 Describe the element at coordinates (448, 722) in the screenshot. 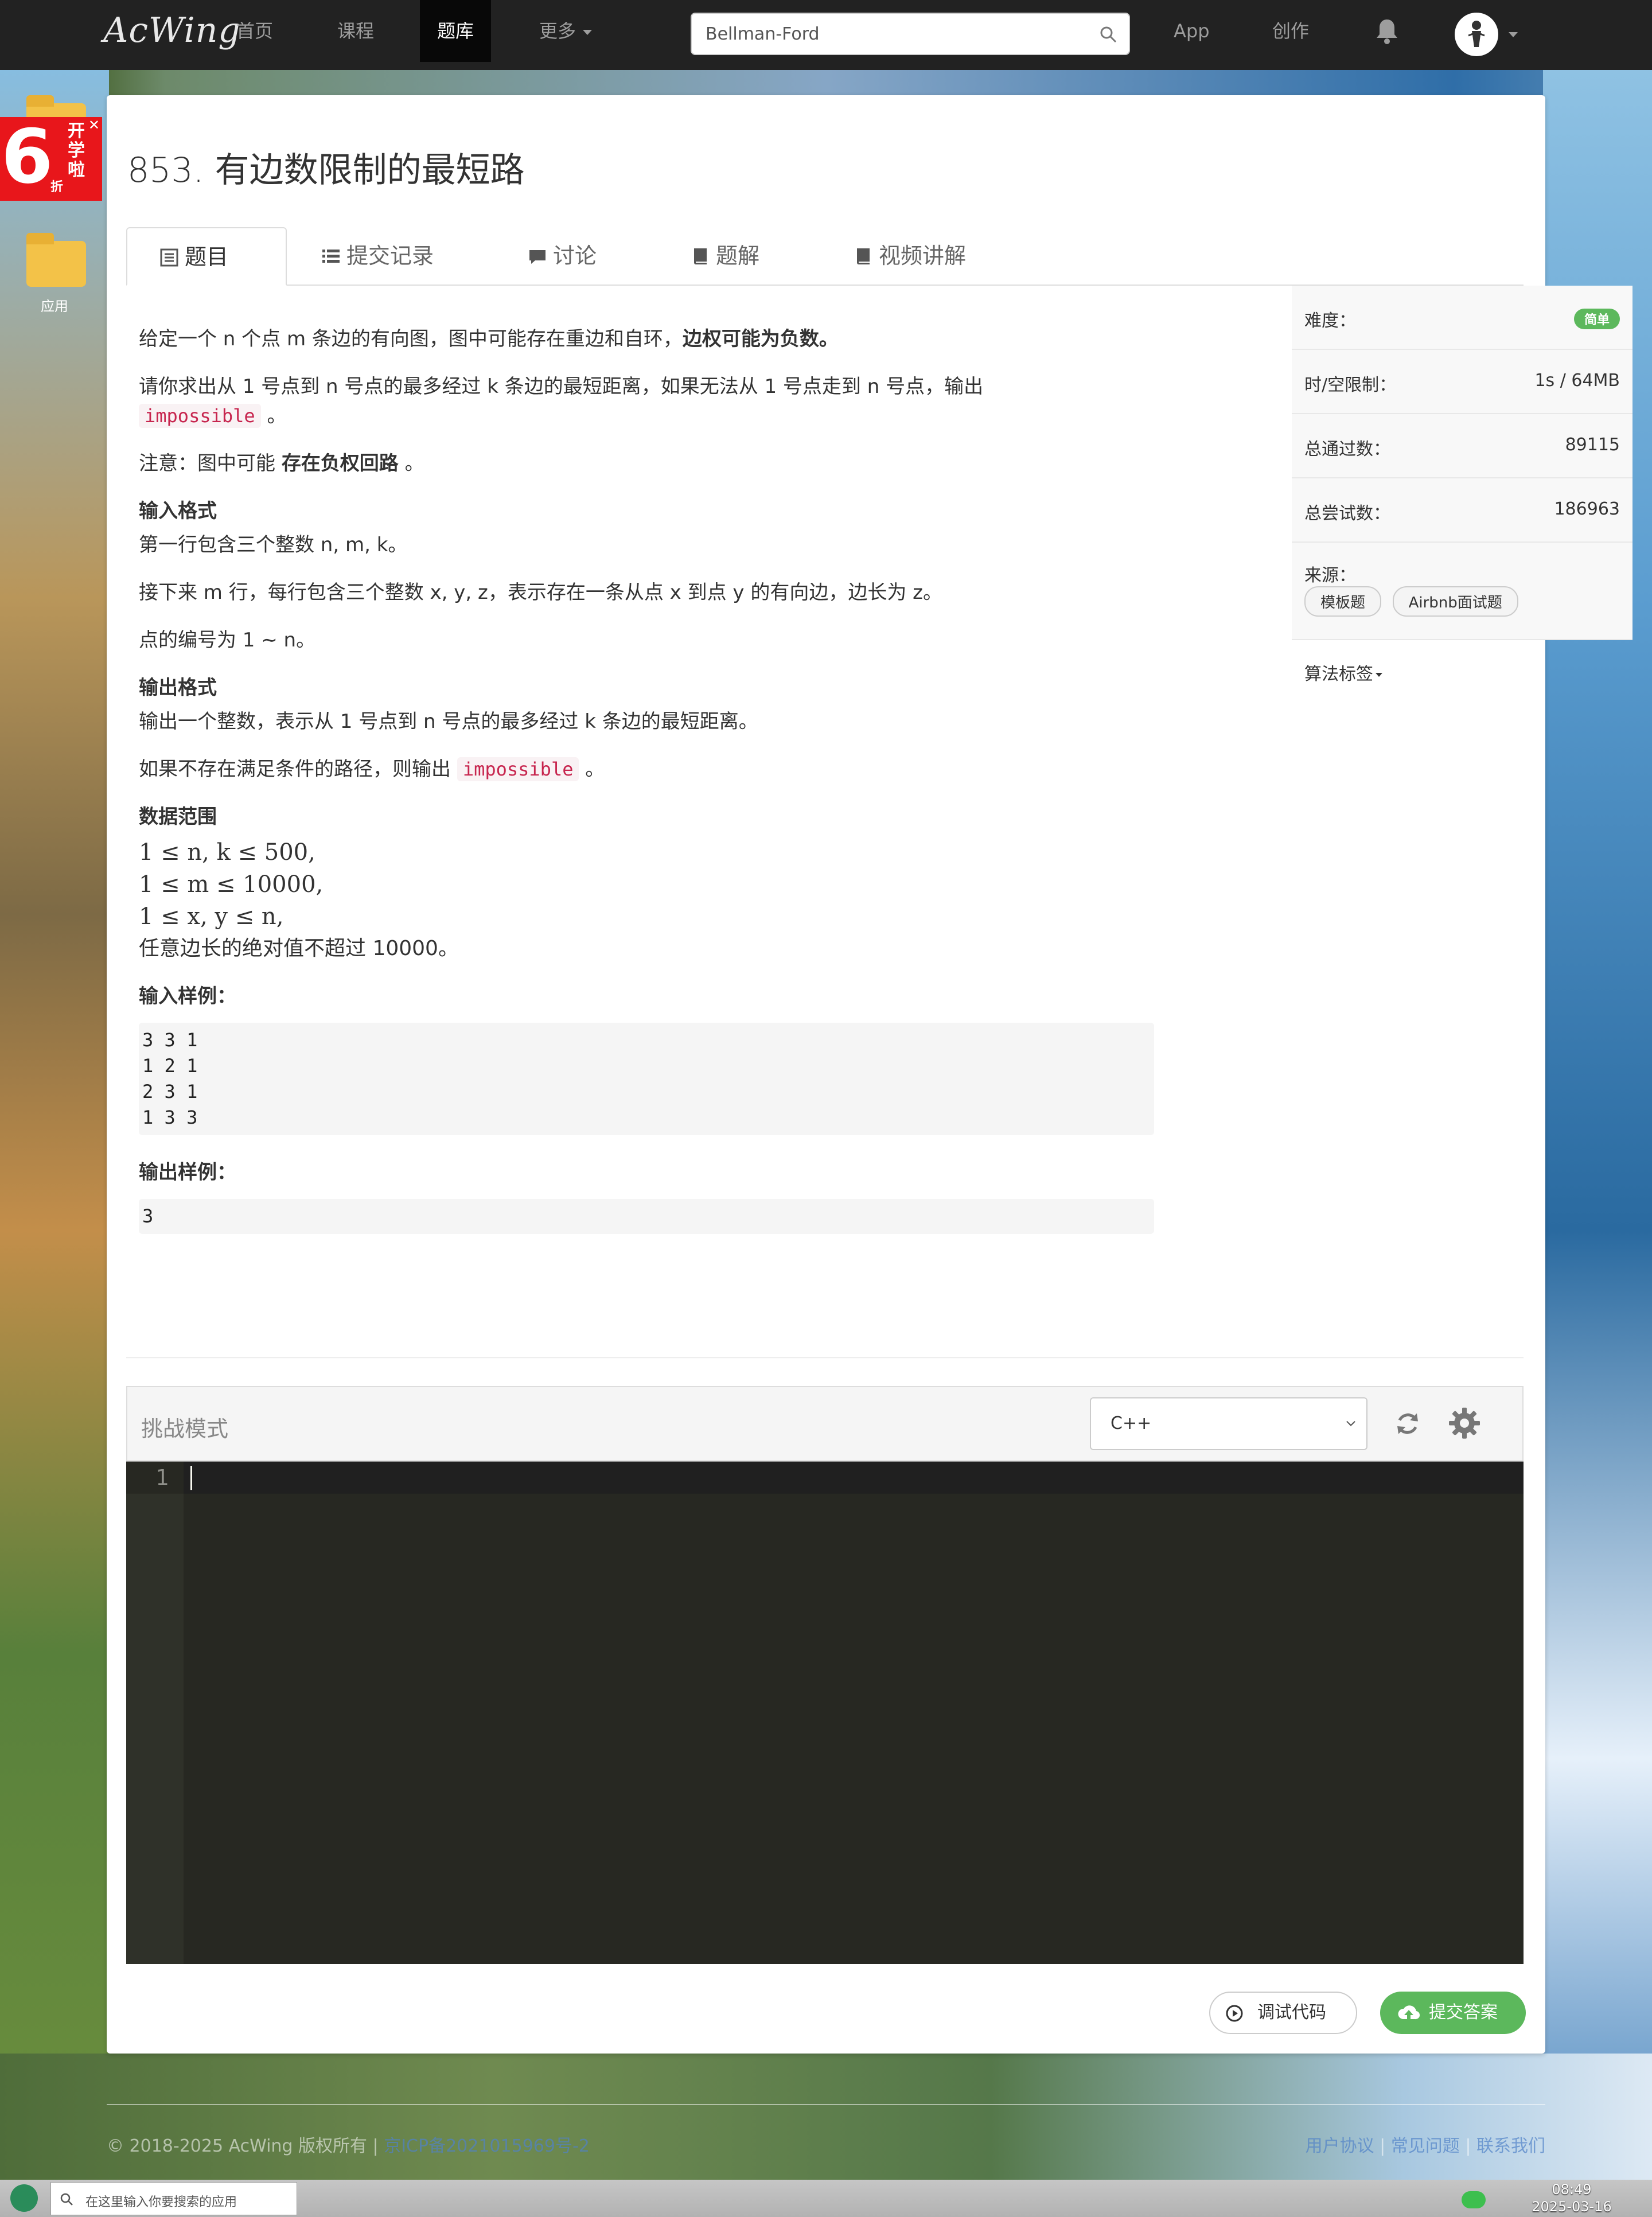

I see `output-format-line-1: 输出一个整数，表示从 1 号点到 n 号点的最多经过 k 条边的最短距离。` at that location.